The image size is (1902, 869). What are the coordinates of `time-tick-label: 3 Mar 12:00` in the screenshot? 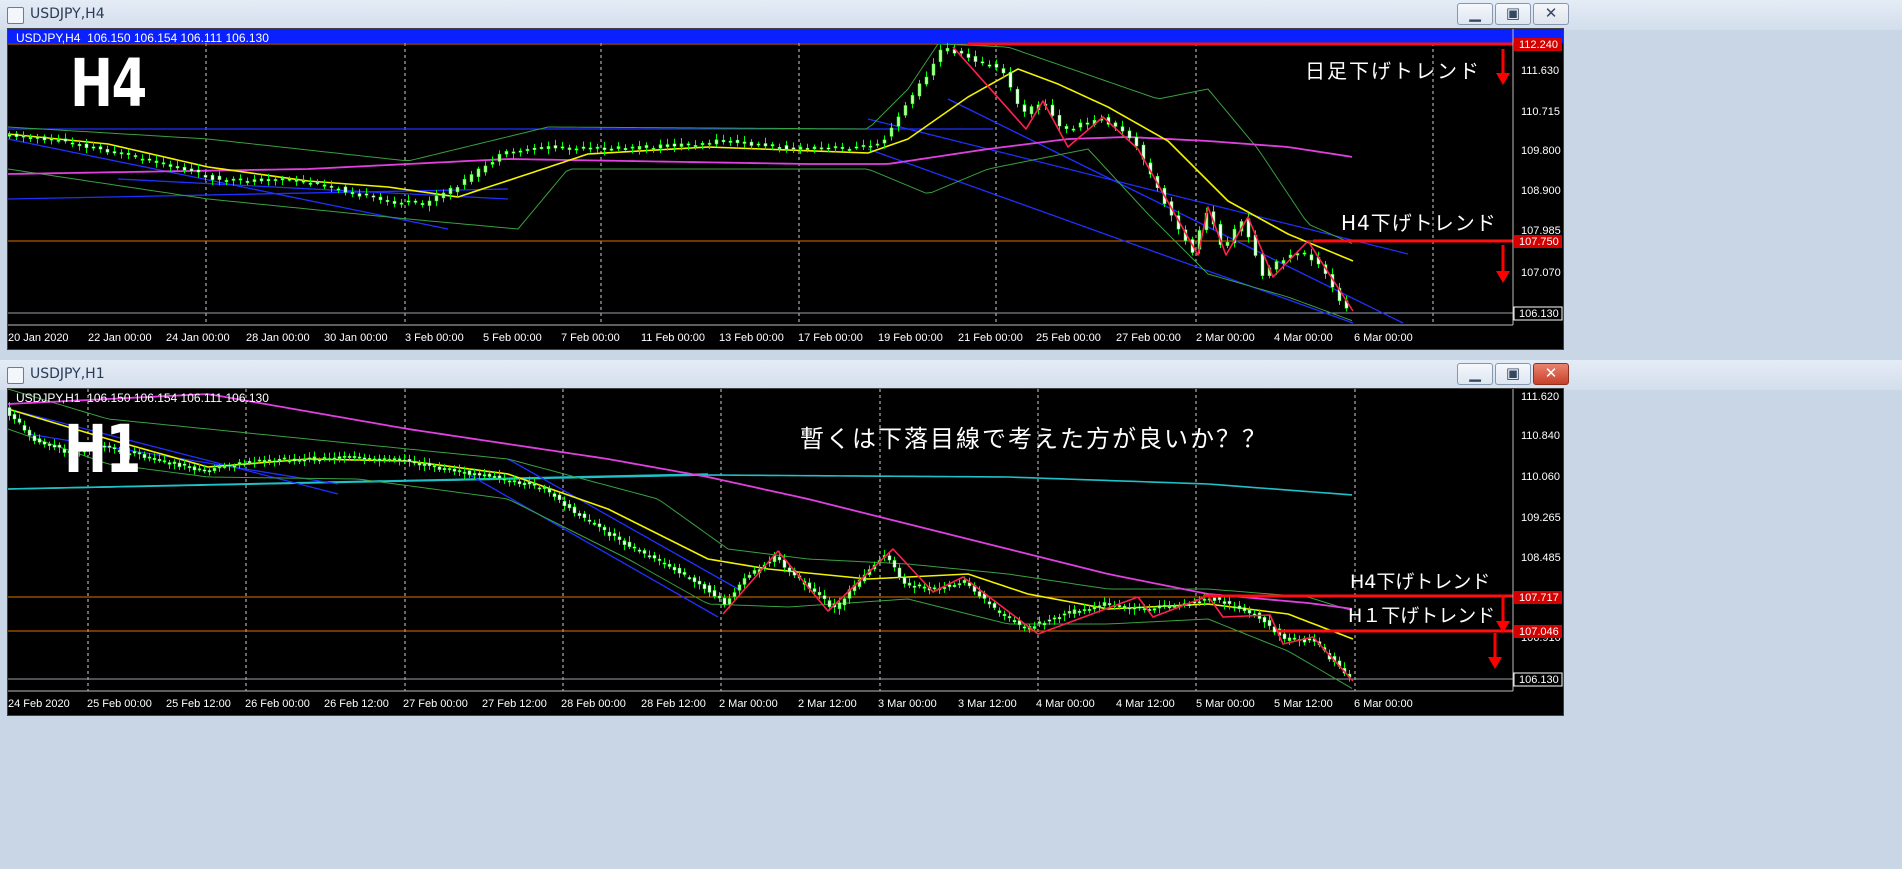 It's located at (987, 704).